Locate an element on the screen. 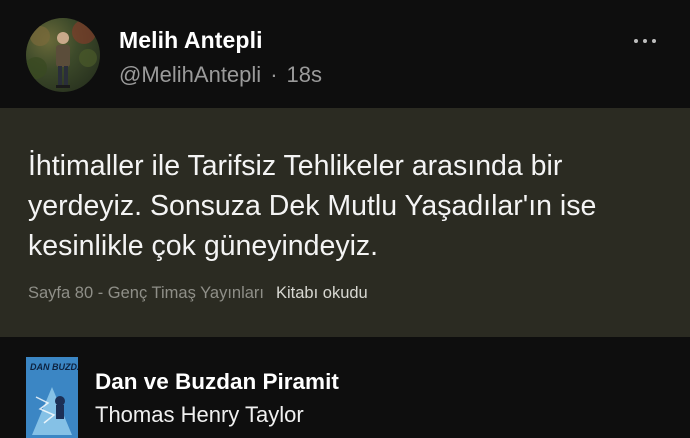 Image resolution: width=690 pixels, height=438 pixels. handle-row: @MelihAntepli · 18s is located at coordinates (220, 75).